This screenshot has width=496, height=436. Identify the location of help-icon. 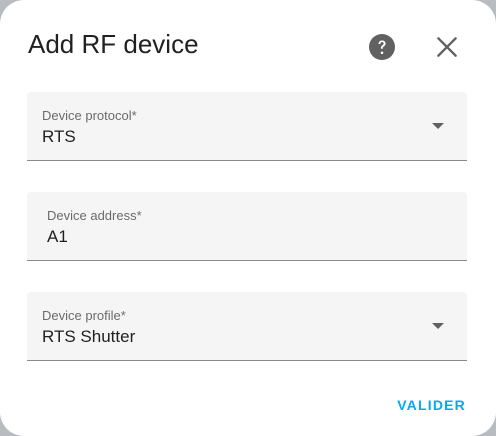
(382, 47).